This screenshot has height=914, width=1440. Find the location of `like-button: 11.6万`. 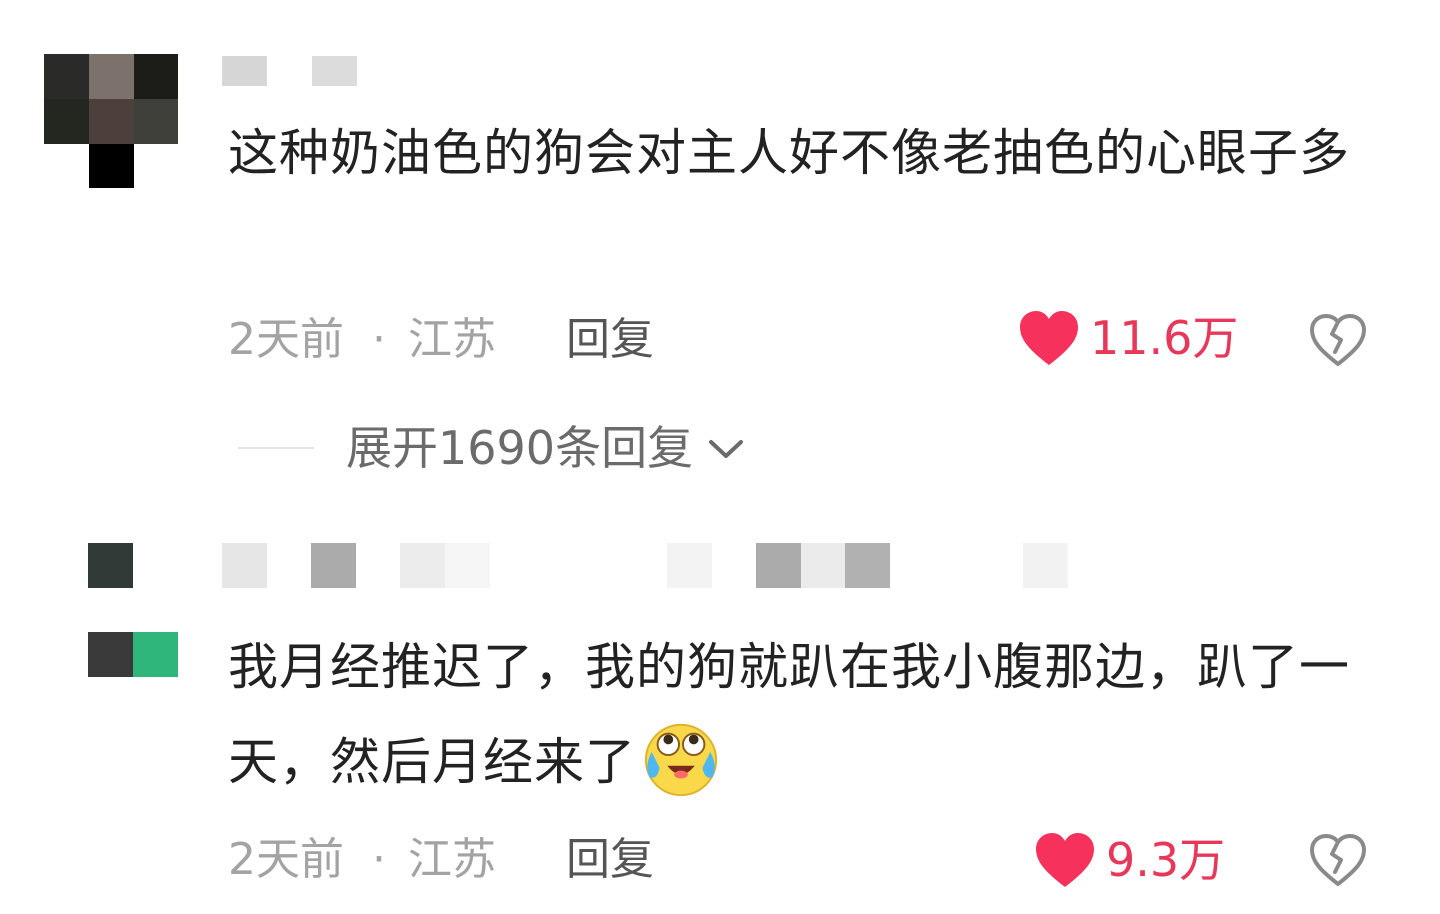

like-button: 11.6万 is located at coordinates (1128, 338).